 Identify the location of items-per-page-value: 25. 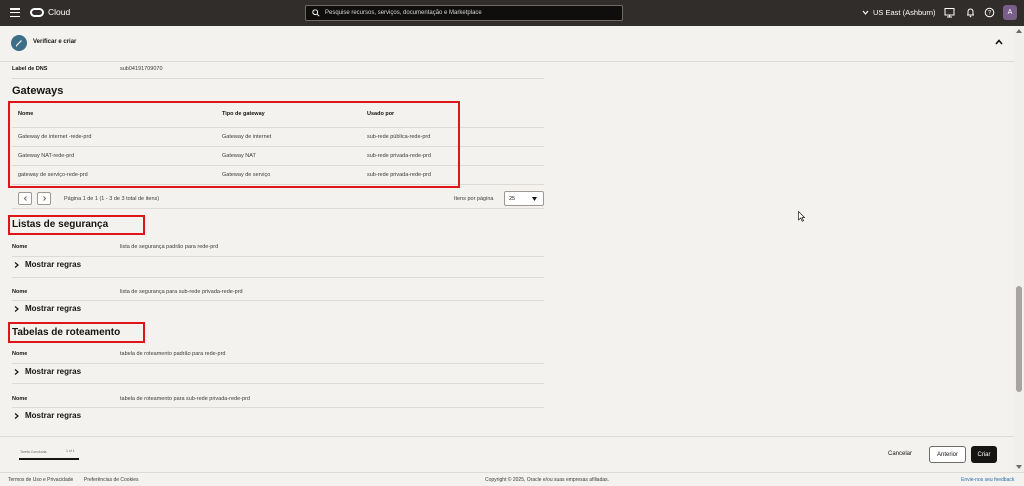
(512, 199).